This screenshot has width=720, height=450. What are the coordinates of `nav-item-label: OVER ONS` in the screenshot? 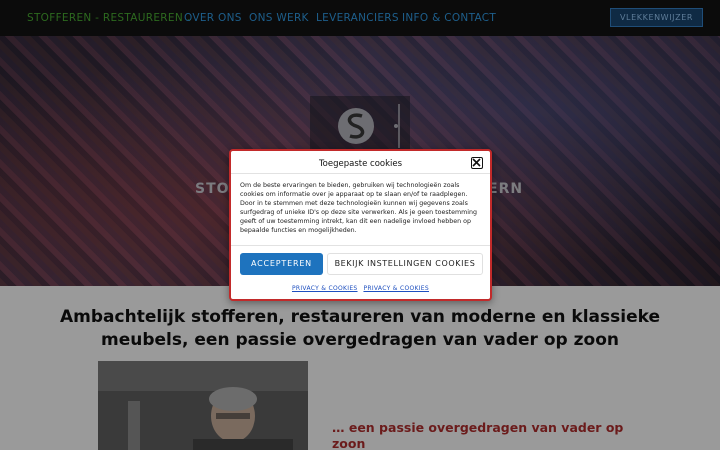 It's located at (213, 18).